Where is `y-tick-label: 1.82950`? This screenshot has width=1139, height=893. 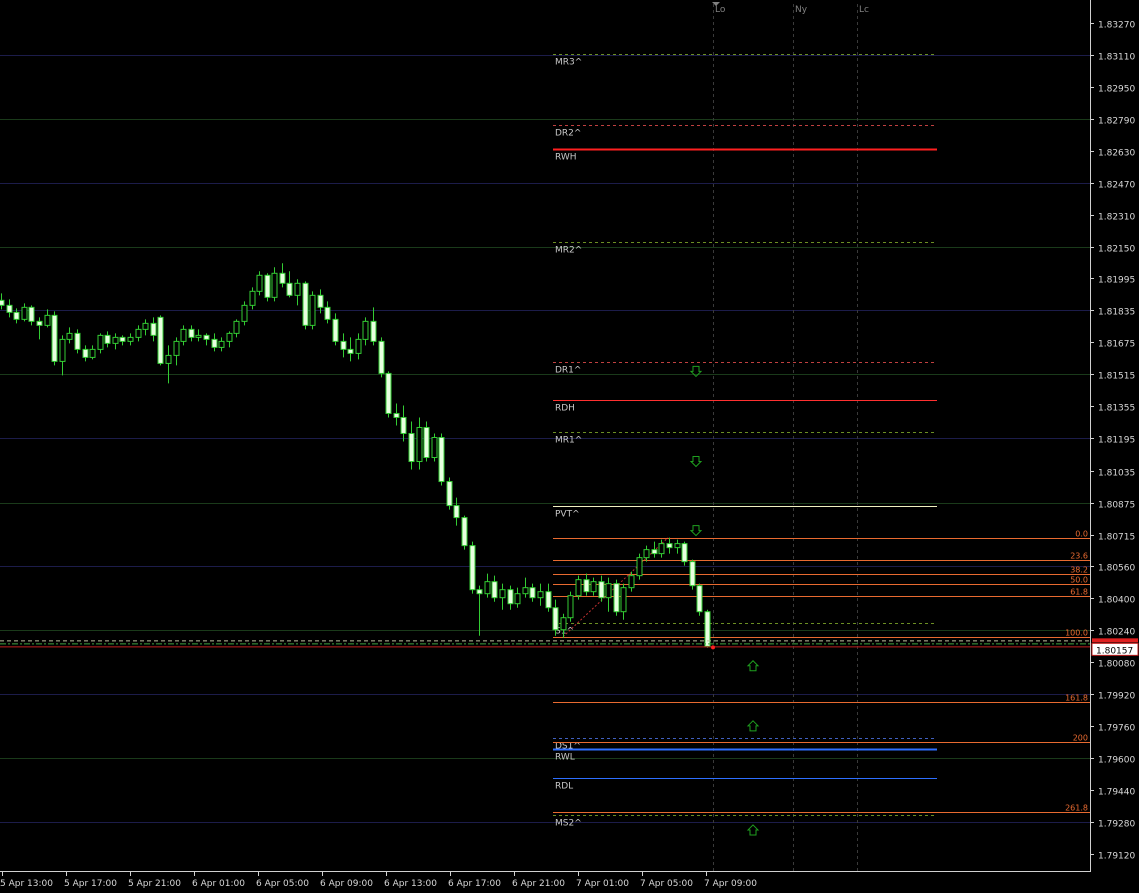
y-tick-label: 1.82950 is located at coordinates (1116, 90).